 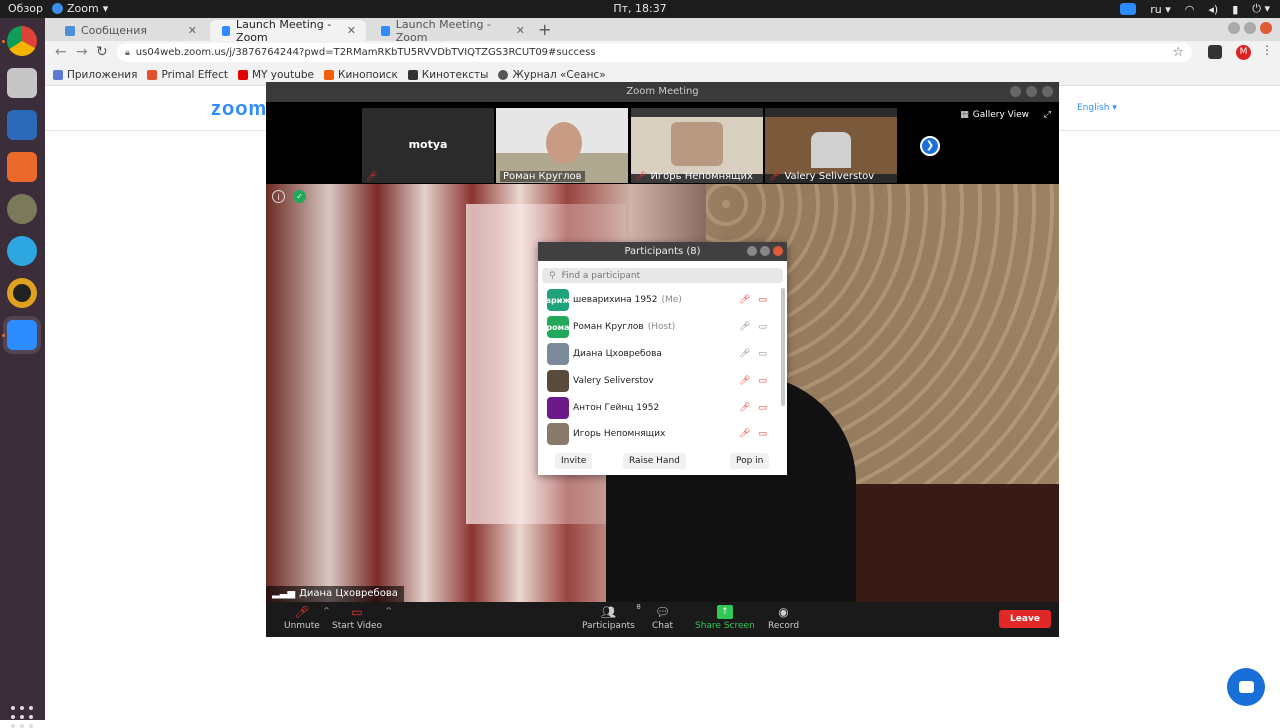 What do you see at coordinates (662, 354) in the screenshot?
I see `participant-row: Диана Цховребова 🎤︎ ▭` at bounding box center [662, 354].